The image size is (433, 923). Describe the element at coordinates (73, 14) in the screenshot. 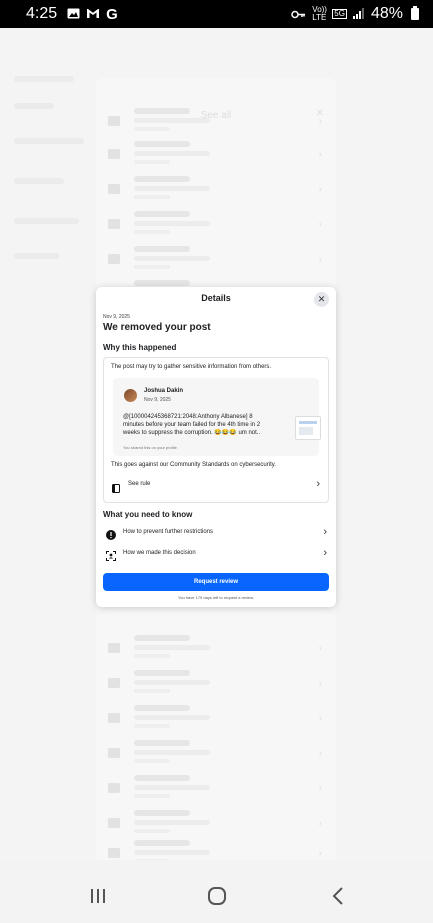

I see `gallery-icon` at that location.